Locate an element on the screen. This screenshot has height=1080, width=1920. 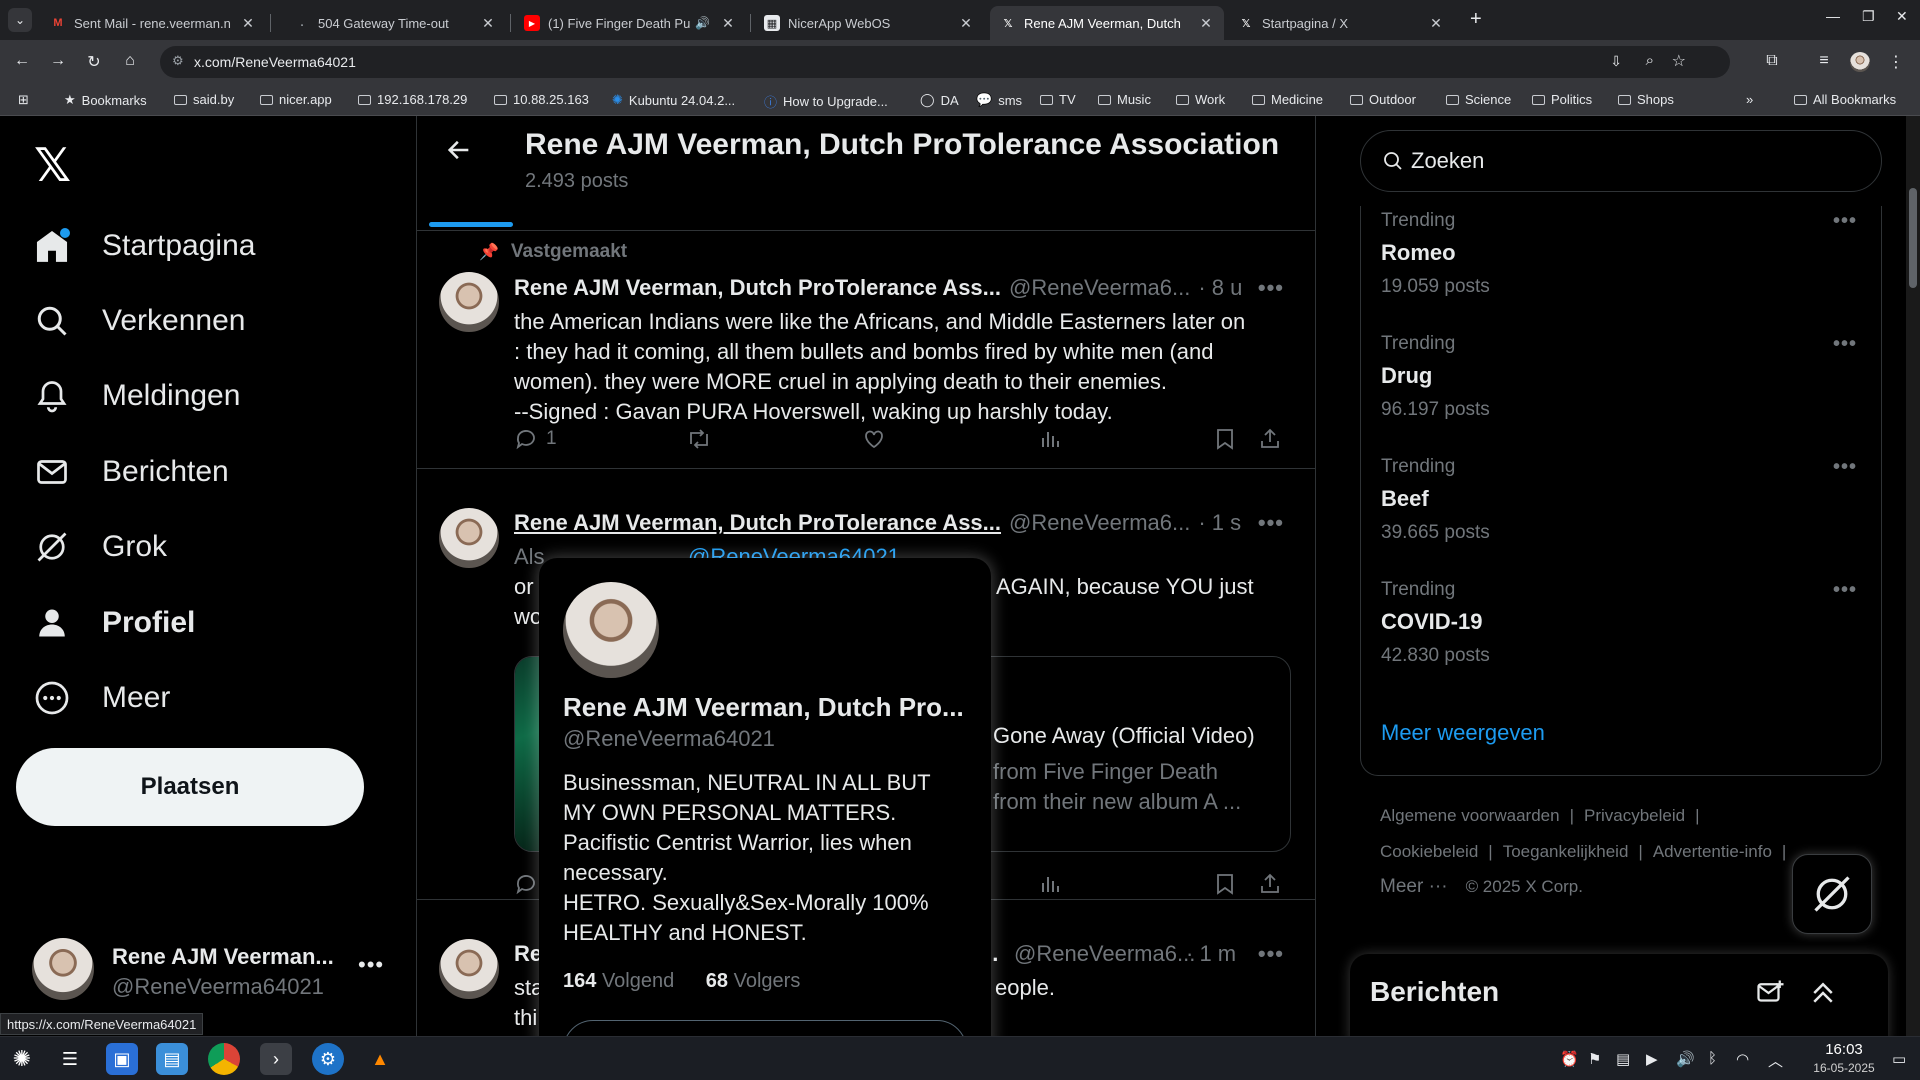
author-name: Re is located at coordinates (528, 954).